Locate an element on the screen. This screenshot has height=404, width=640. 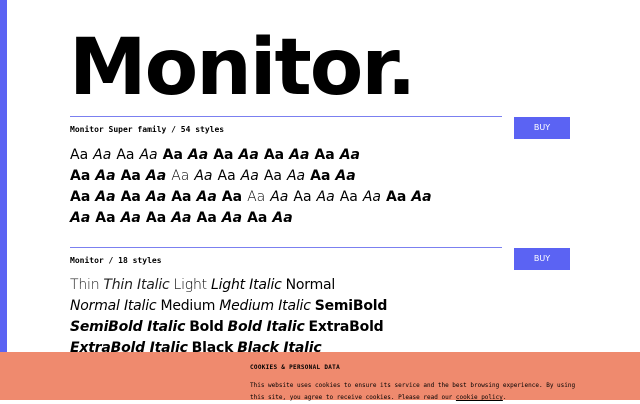
style-name: Bold is located at coordinates (206, 327).